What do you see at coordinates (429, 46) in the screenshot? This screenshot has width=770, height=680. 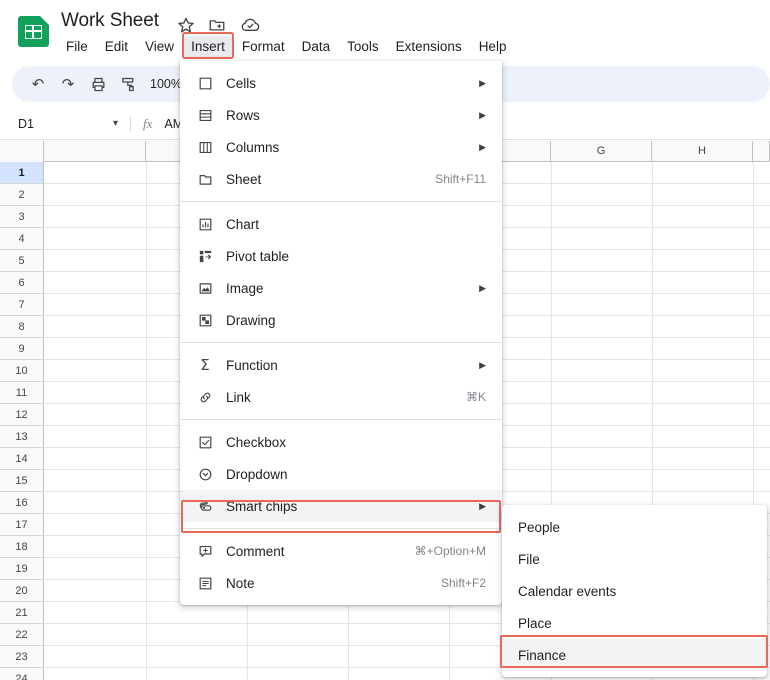 I see `menu-extensions: Extensions` at bounding box center [429, 46].